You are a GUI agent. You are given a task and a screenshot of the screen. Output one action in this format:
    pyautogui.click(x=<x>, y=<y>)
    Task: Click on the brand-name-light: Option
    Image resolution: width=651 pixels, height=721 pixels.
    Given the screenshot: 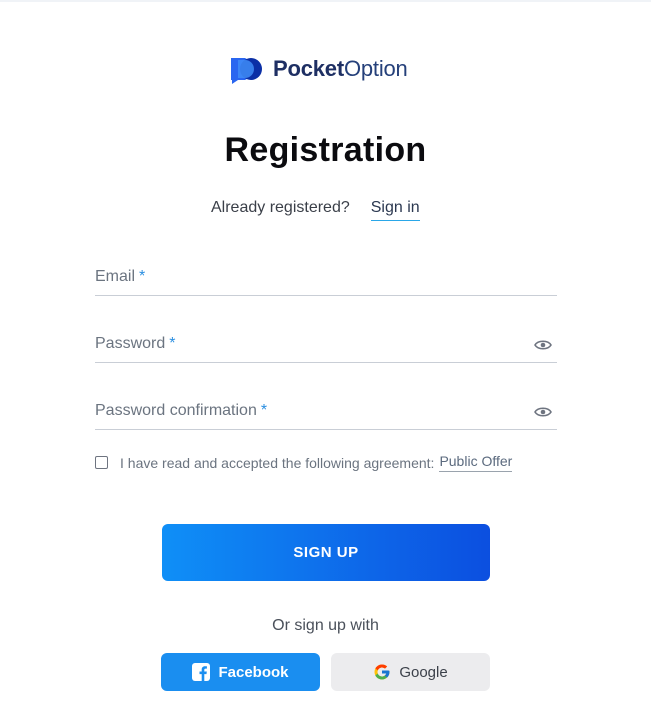 What is the action you would take?
    pyautogui.click(x=375, y=68)
    